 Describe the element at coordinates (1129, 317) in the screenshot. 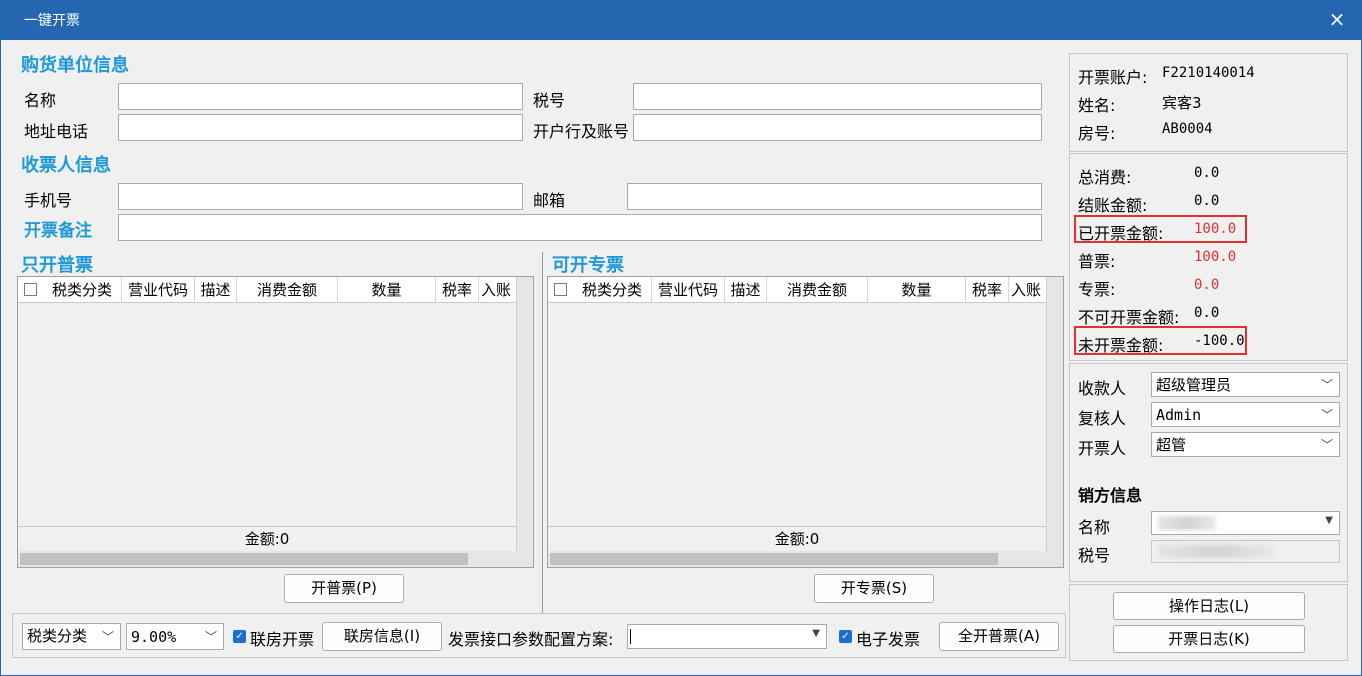

I see `noninvoice-label: 不可开票金额:` at that location.